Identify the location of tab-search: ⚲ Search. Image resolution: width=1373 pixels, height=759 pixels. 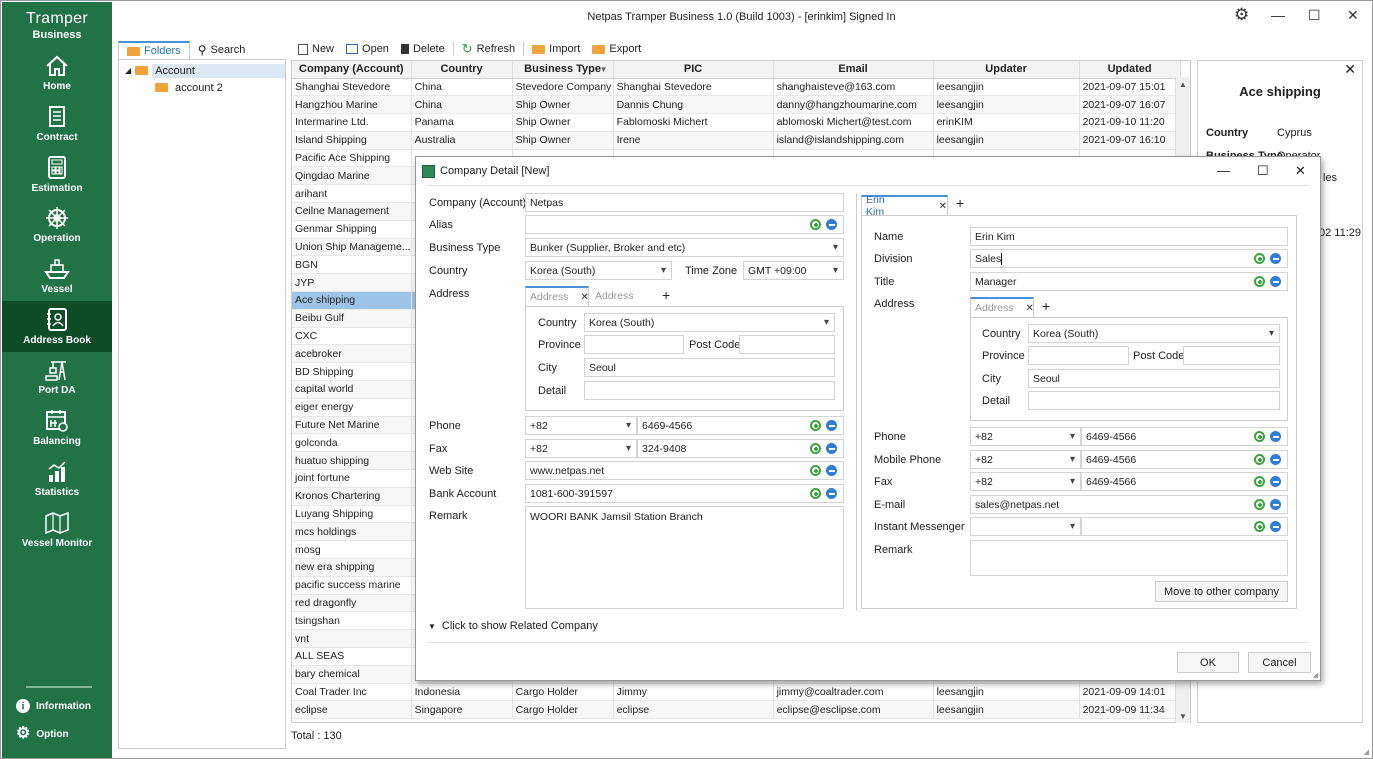
(222, 50).